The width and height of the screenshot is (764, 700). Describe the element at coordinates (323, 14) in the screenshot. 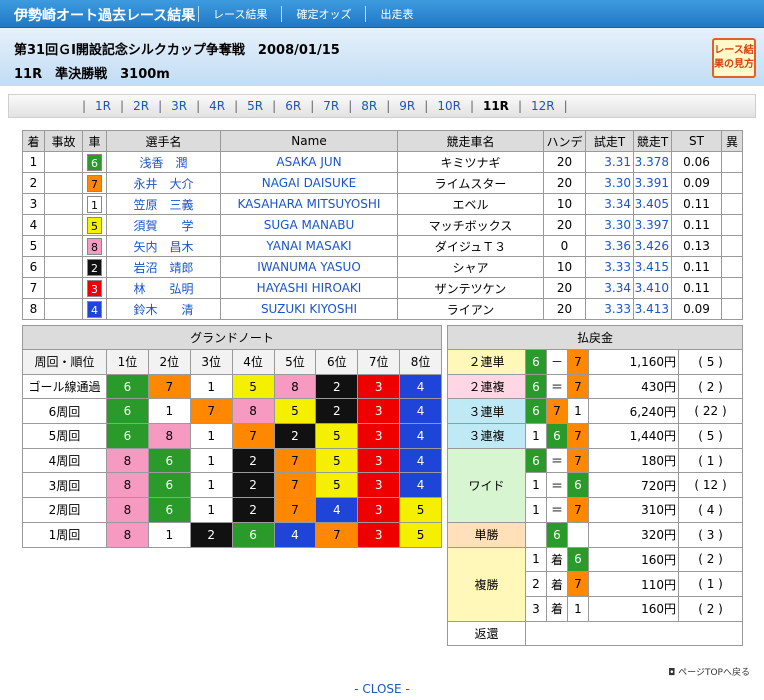

I see `nav-confirmed-odds: 確定オッズ` at that location.